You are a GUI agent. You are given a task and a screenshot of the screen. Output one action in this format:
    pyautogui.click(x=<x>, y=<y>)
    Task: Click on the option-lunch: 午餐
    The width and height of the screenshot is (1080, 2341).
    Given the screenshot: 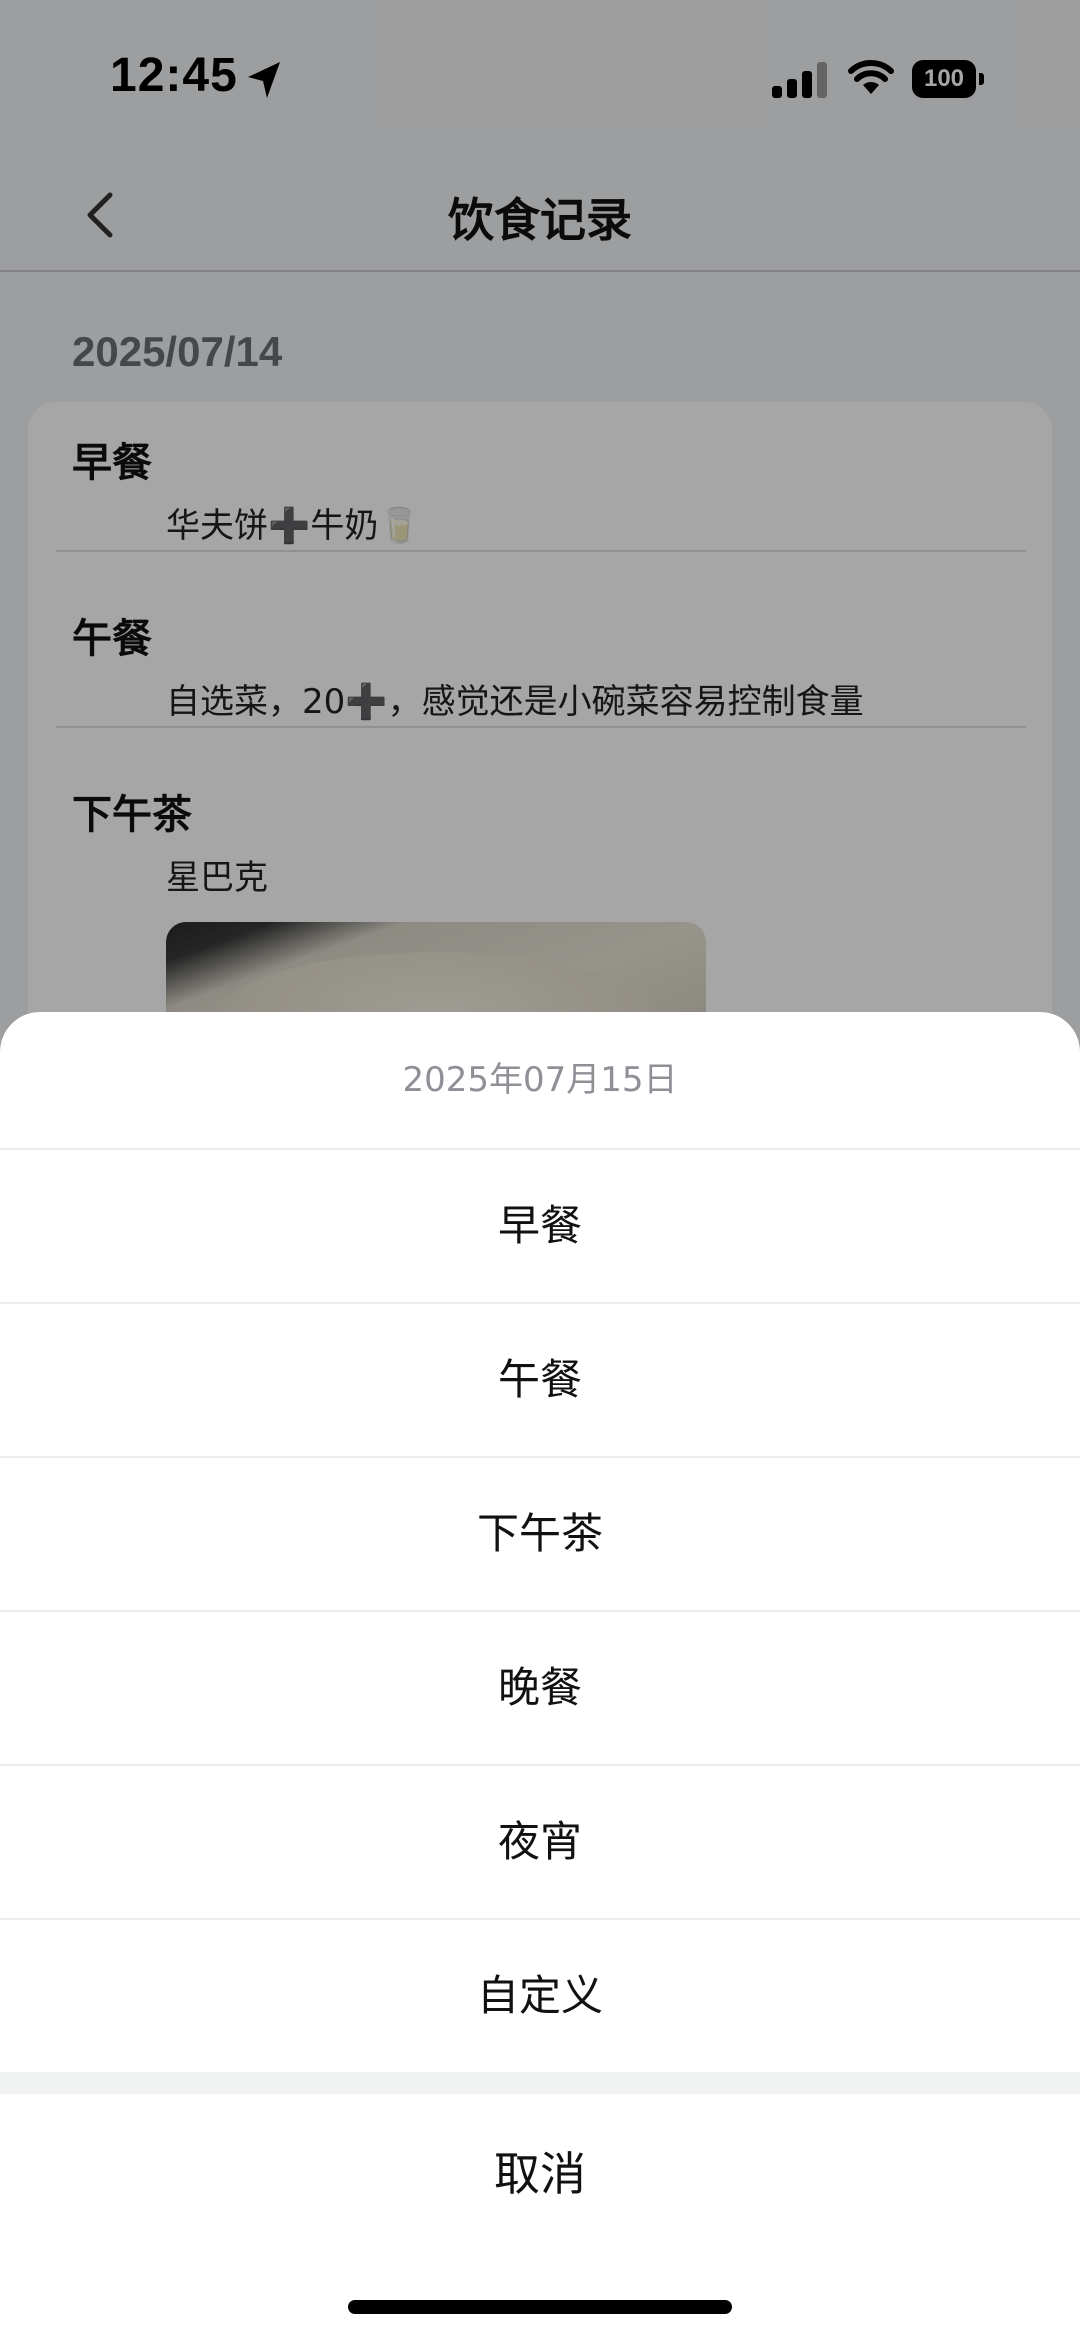 What is the action you would take?
    pyautogui.click(x=540, y=1381)
    